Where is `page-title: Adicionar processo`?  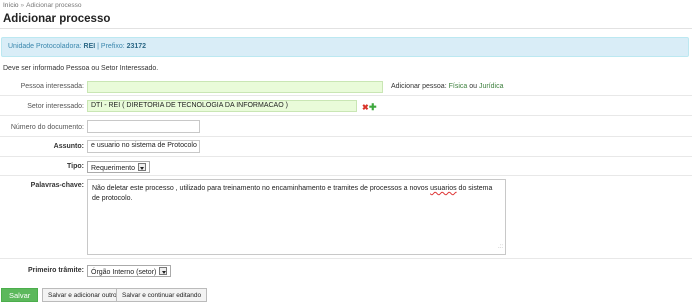
page-title: Adicionar processo is located at coordinates (57, 19).